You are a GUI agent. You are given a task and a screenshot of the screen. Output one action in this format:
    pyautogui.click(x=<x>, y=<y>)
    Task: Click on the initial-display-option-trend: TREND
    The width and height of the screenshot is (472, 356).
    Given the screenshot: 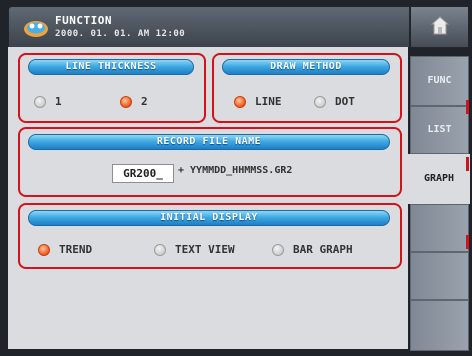 What is the action you would take?
    pyautogui.click(x=65, y=249)
    